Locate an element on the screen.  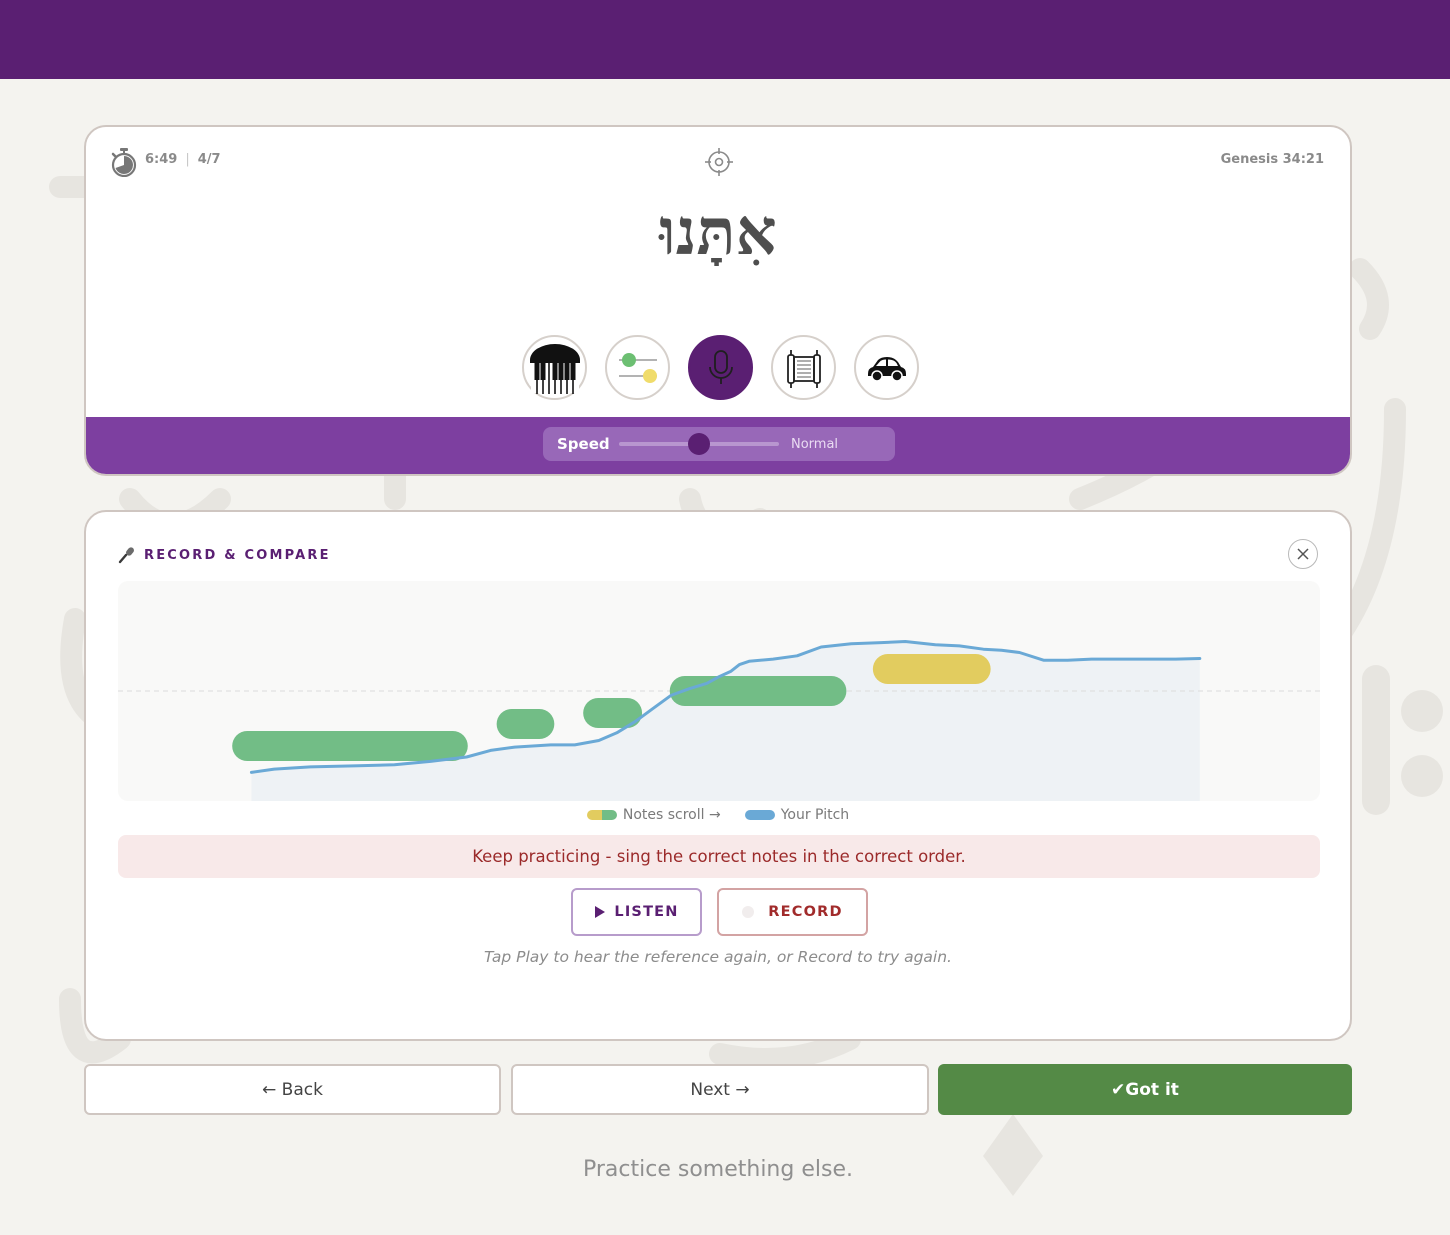
speed-value: Normal is located at coordinates (815, 444).